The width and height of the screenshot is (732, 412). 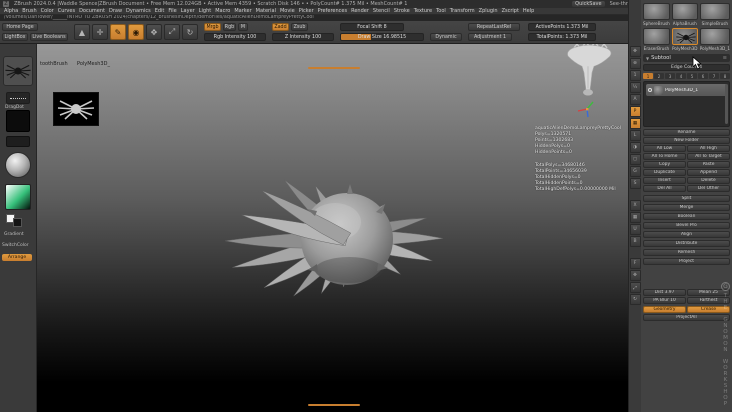 I want to click on menu-item: Preferences, so click(x=332, y=11).